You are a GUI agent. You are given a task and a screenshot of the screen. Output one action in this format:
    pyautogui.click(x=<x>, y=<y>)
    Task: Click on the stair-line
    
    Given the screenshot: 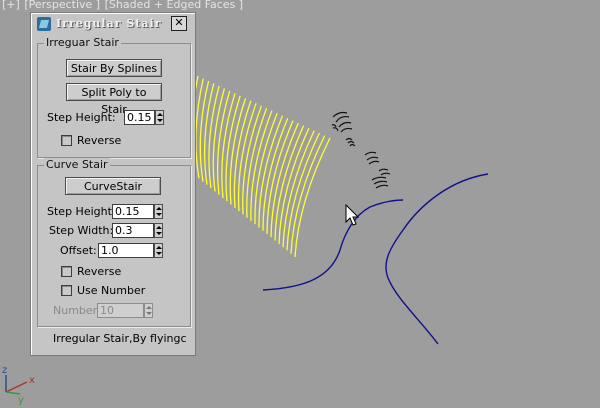 What is the action you would take?
    pyautogui.click(x=199, y=128)
    